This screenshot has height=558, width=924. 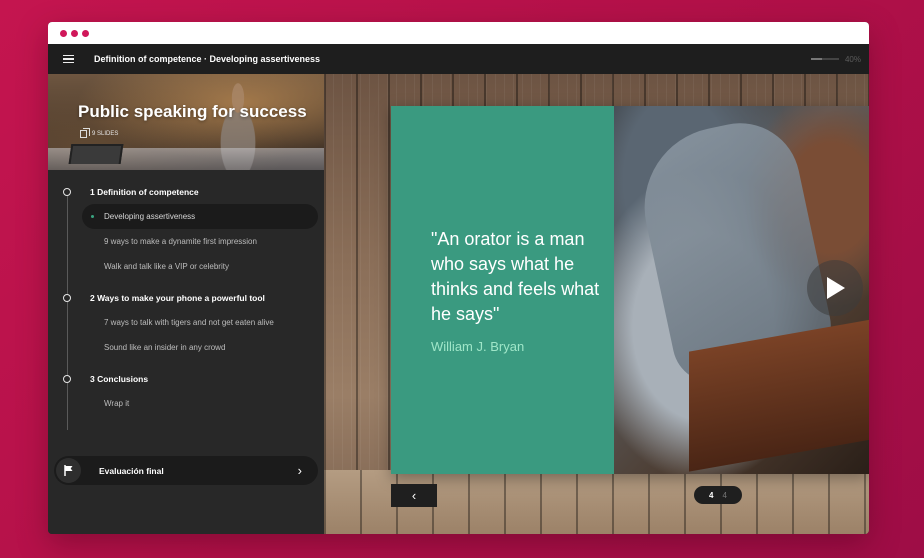 What do you see at coordinates (186, 379) in the screenshot?
I see `section-heading: 3 Conclusions` at bounding box center [186, 379].